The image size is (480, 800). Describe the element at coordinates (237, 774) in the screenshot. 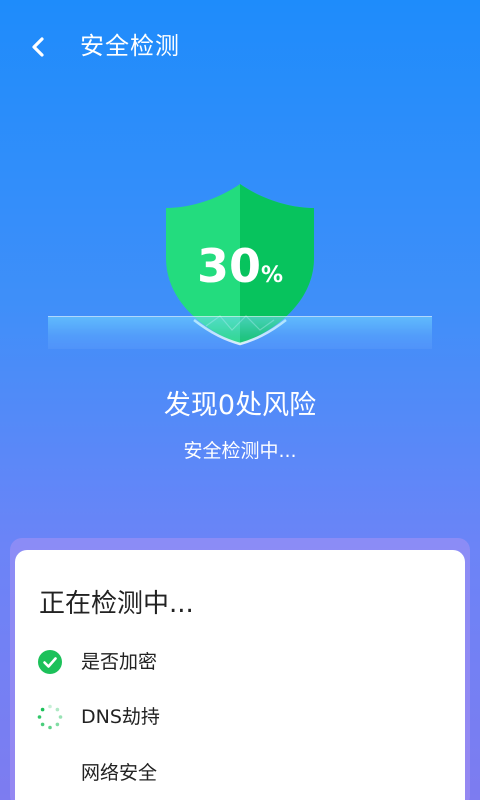

I see `check-item-network: 网络安全` at that location.